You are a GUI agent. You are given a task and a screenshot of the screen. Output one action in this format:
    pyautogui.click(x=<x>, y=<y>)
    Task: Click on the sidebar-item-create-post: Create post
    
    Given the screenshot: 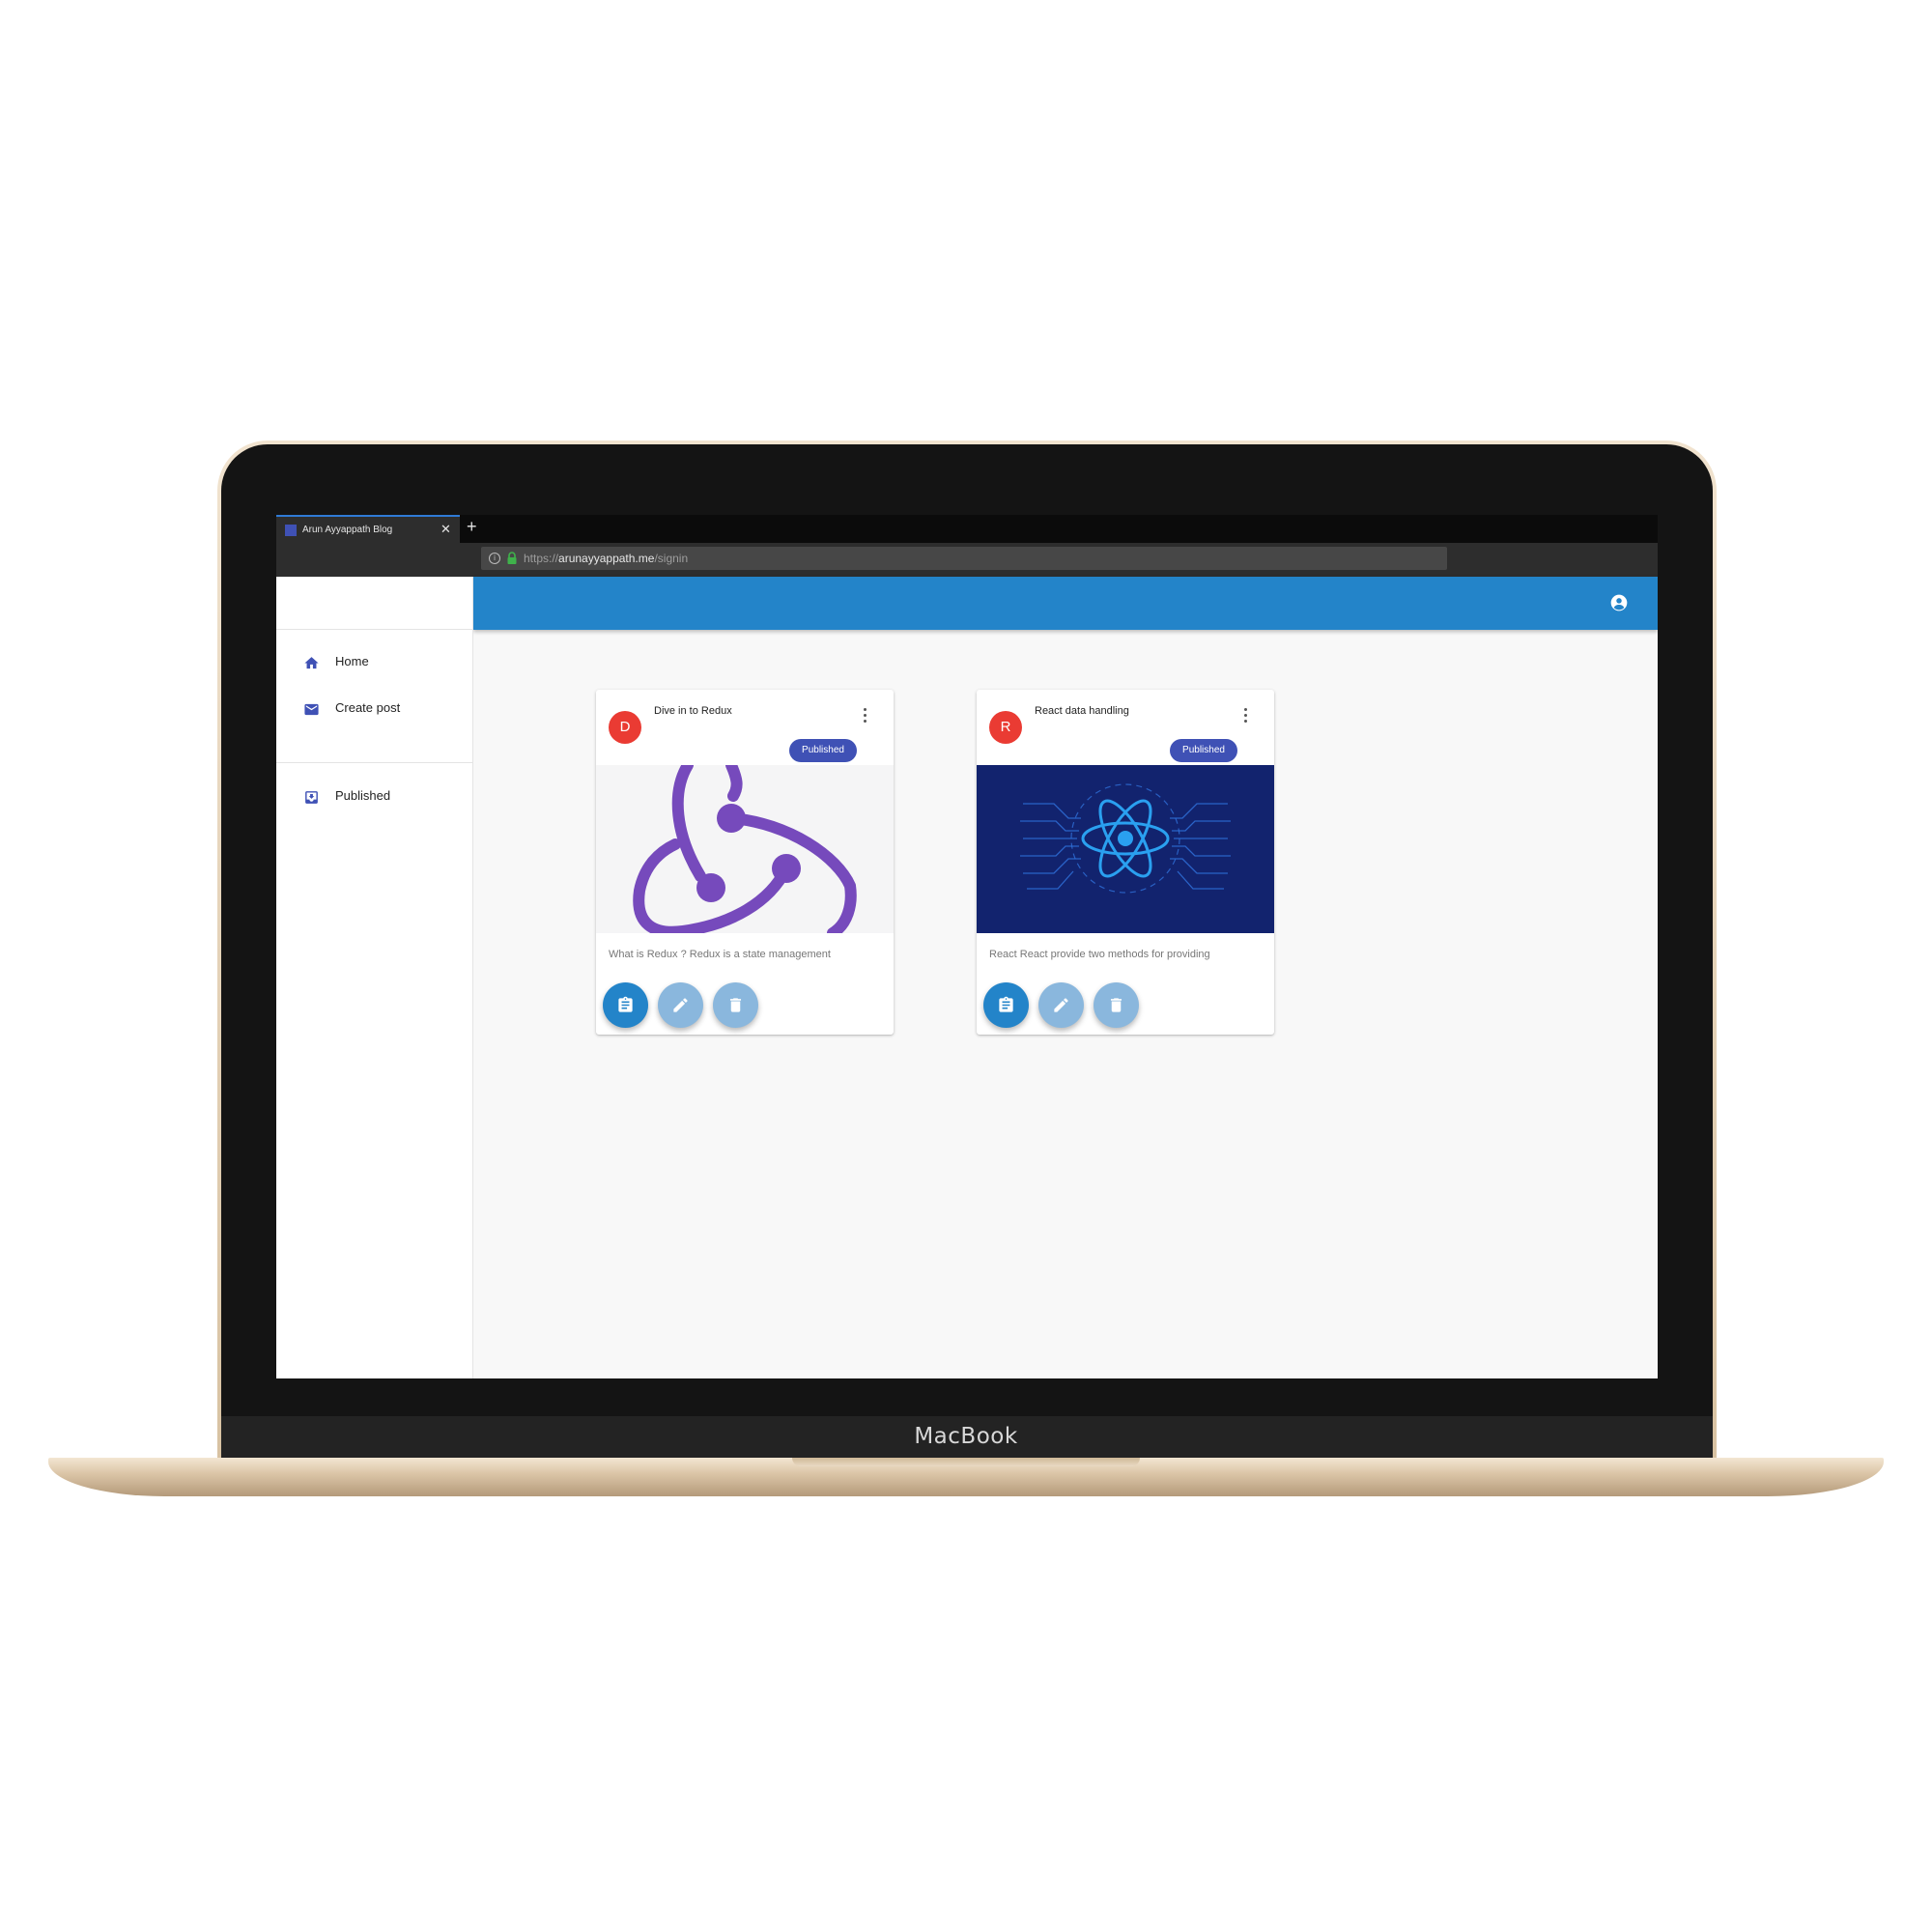 What is the action you would take?
    pyautogui.click(x=374, y=709)
    